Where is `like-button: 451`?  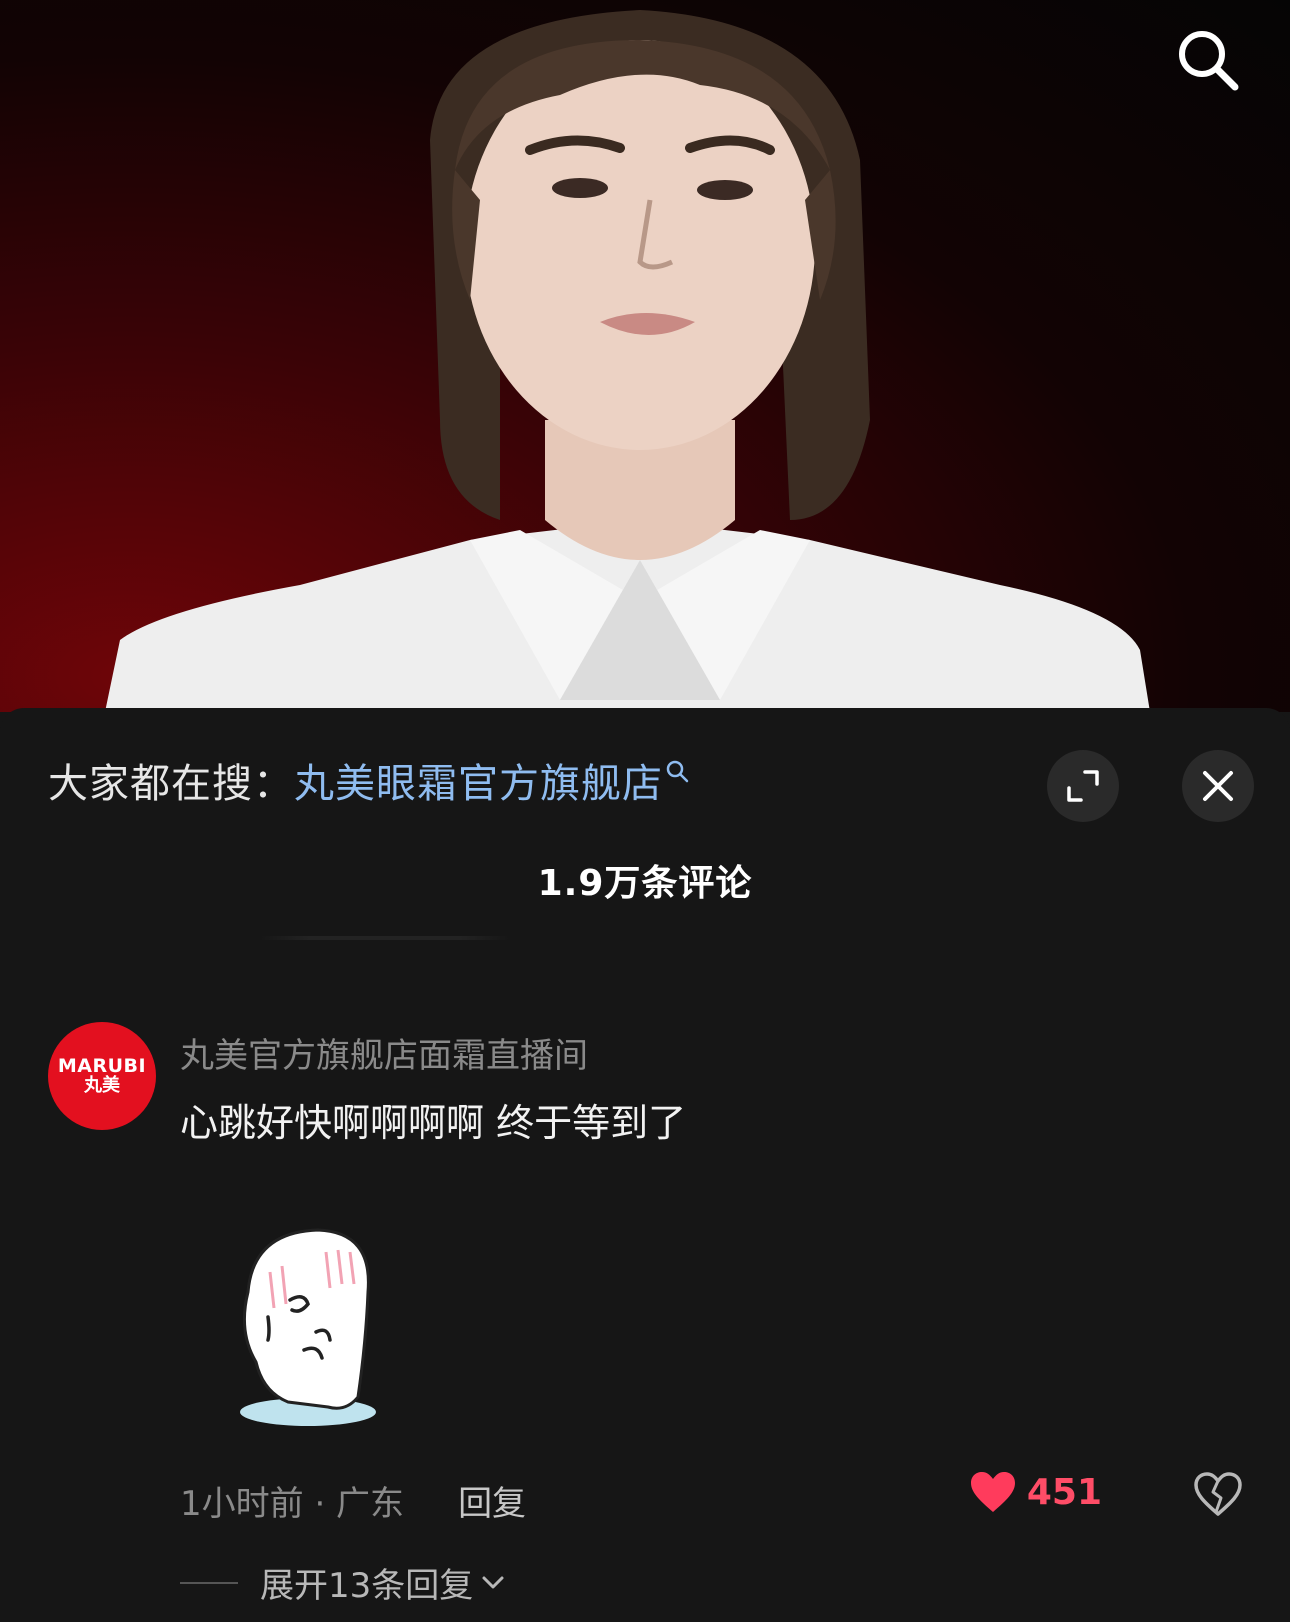 like-button: 451 is located at coordinates (1035, 1492).